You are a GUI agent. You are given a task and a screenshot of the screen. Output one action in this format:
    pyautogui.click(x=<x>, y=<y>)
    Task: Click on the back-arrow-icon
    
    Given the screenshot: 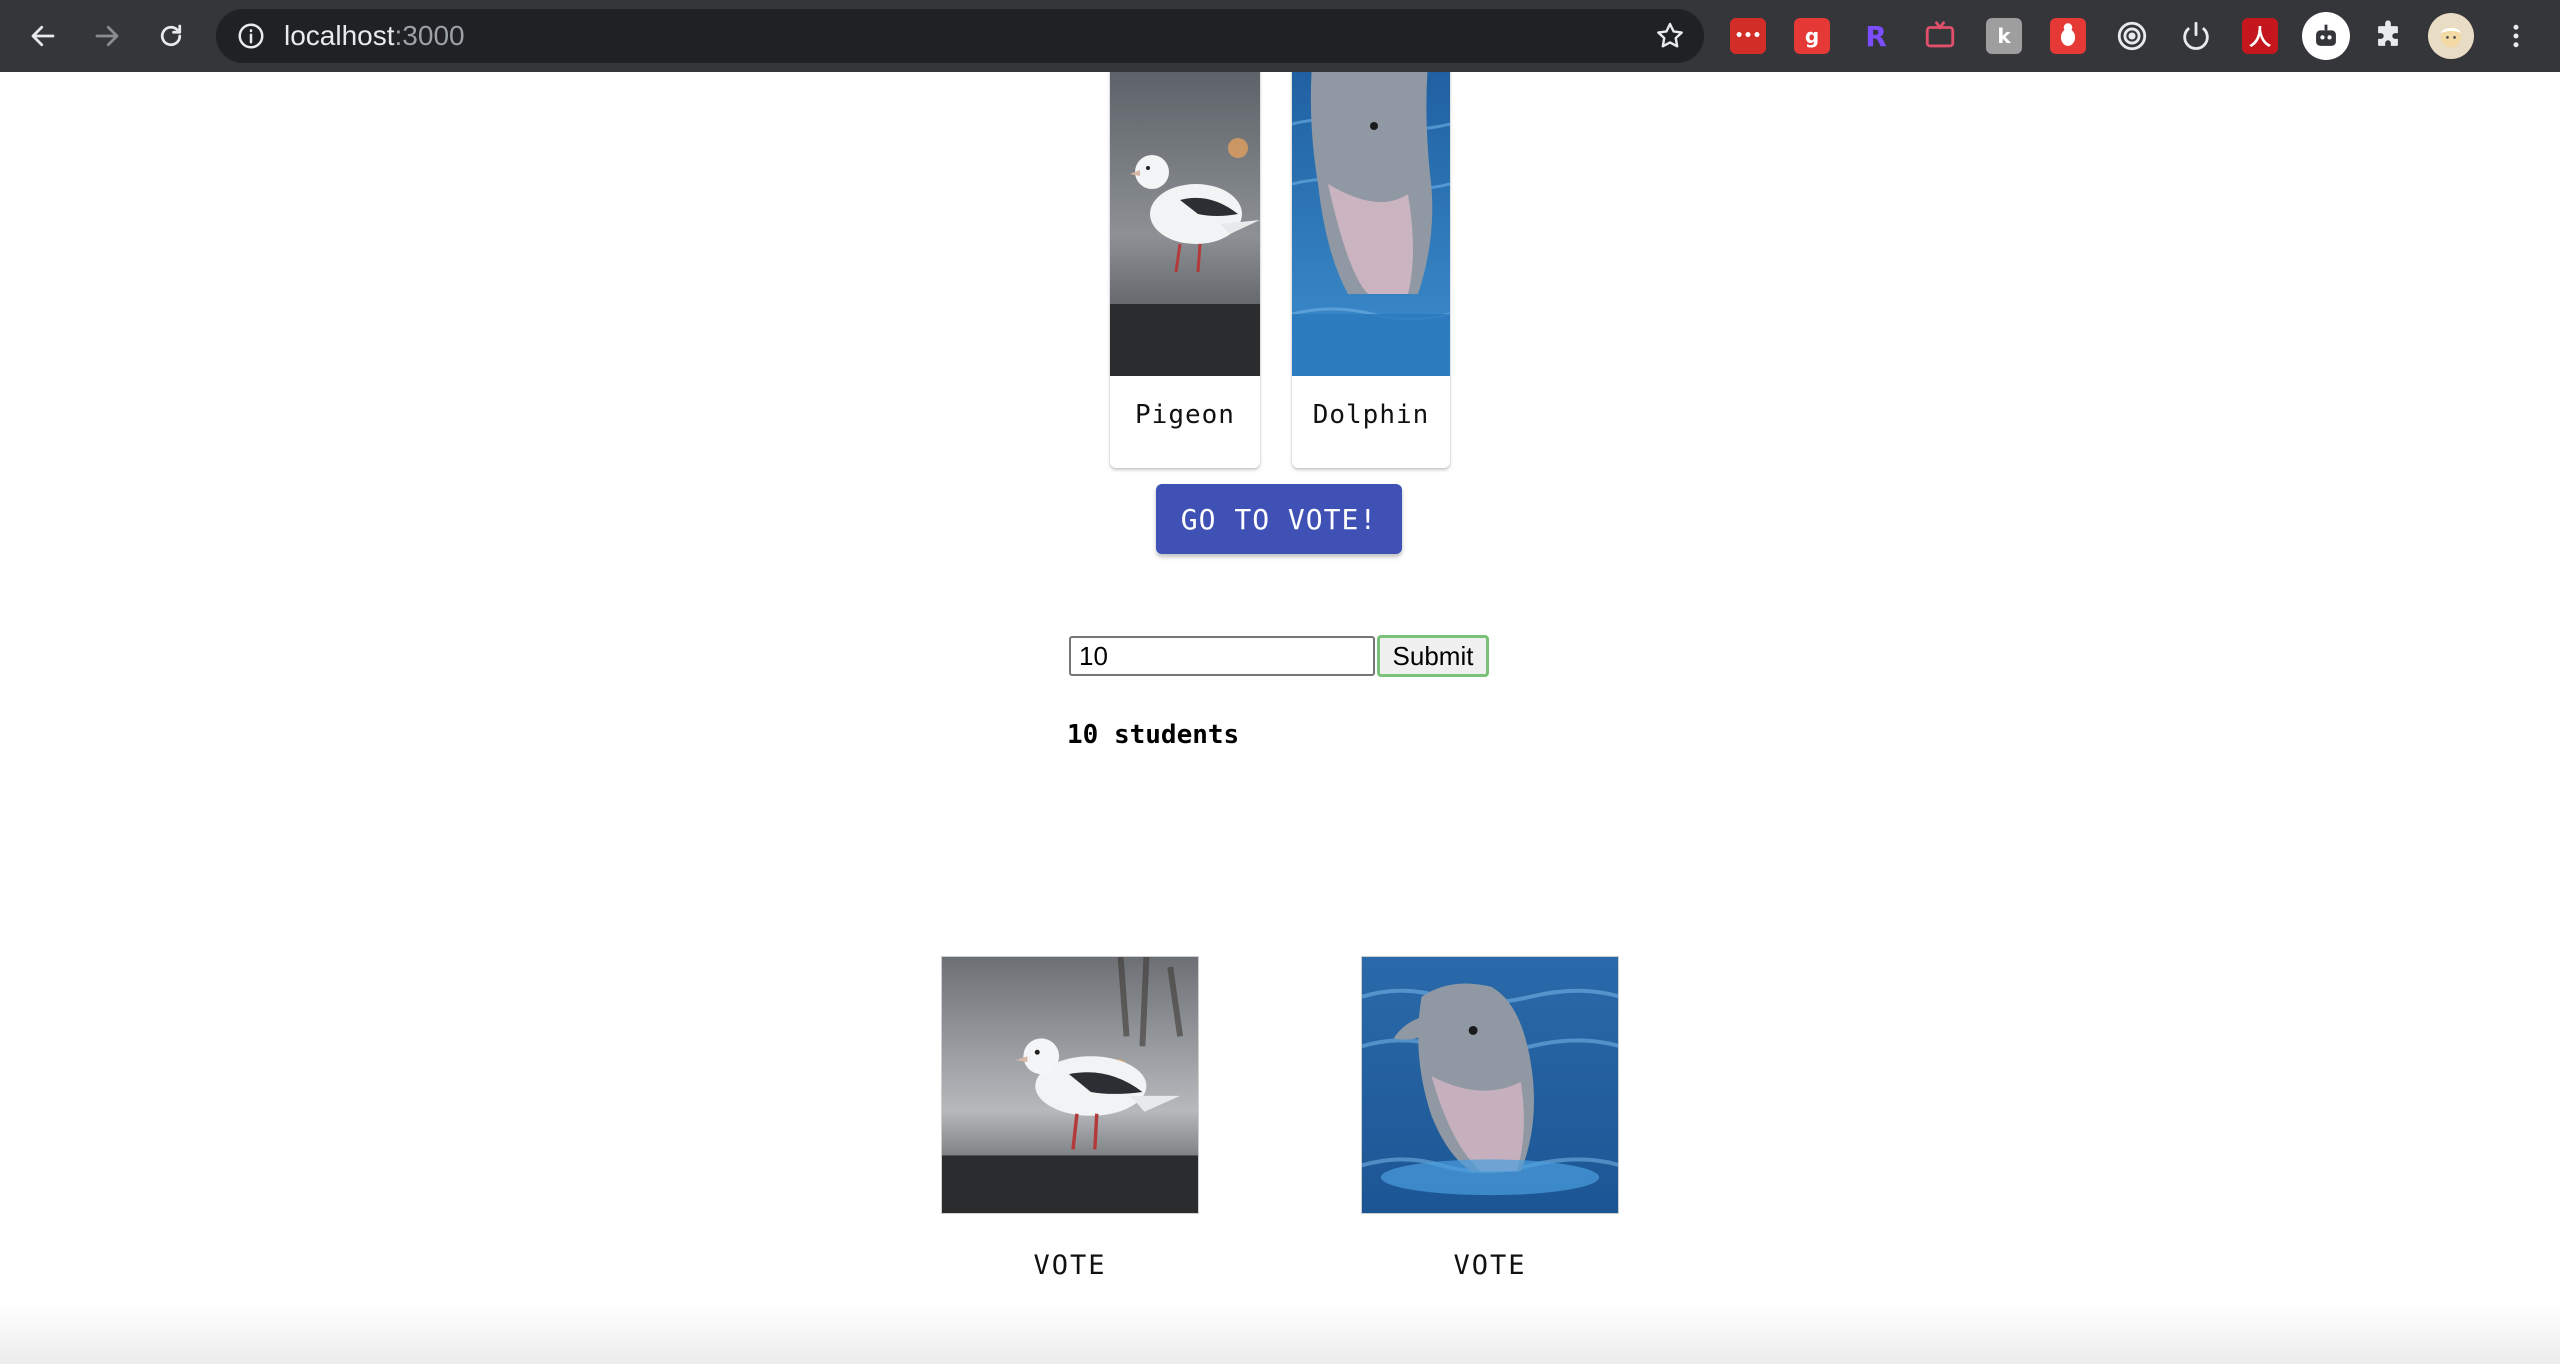 What is the action you would take?
    pyautogui.click(x=43, y=36)
    